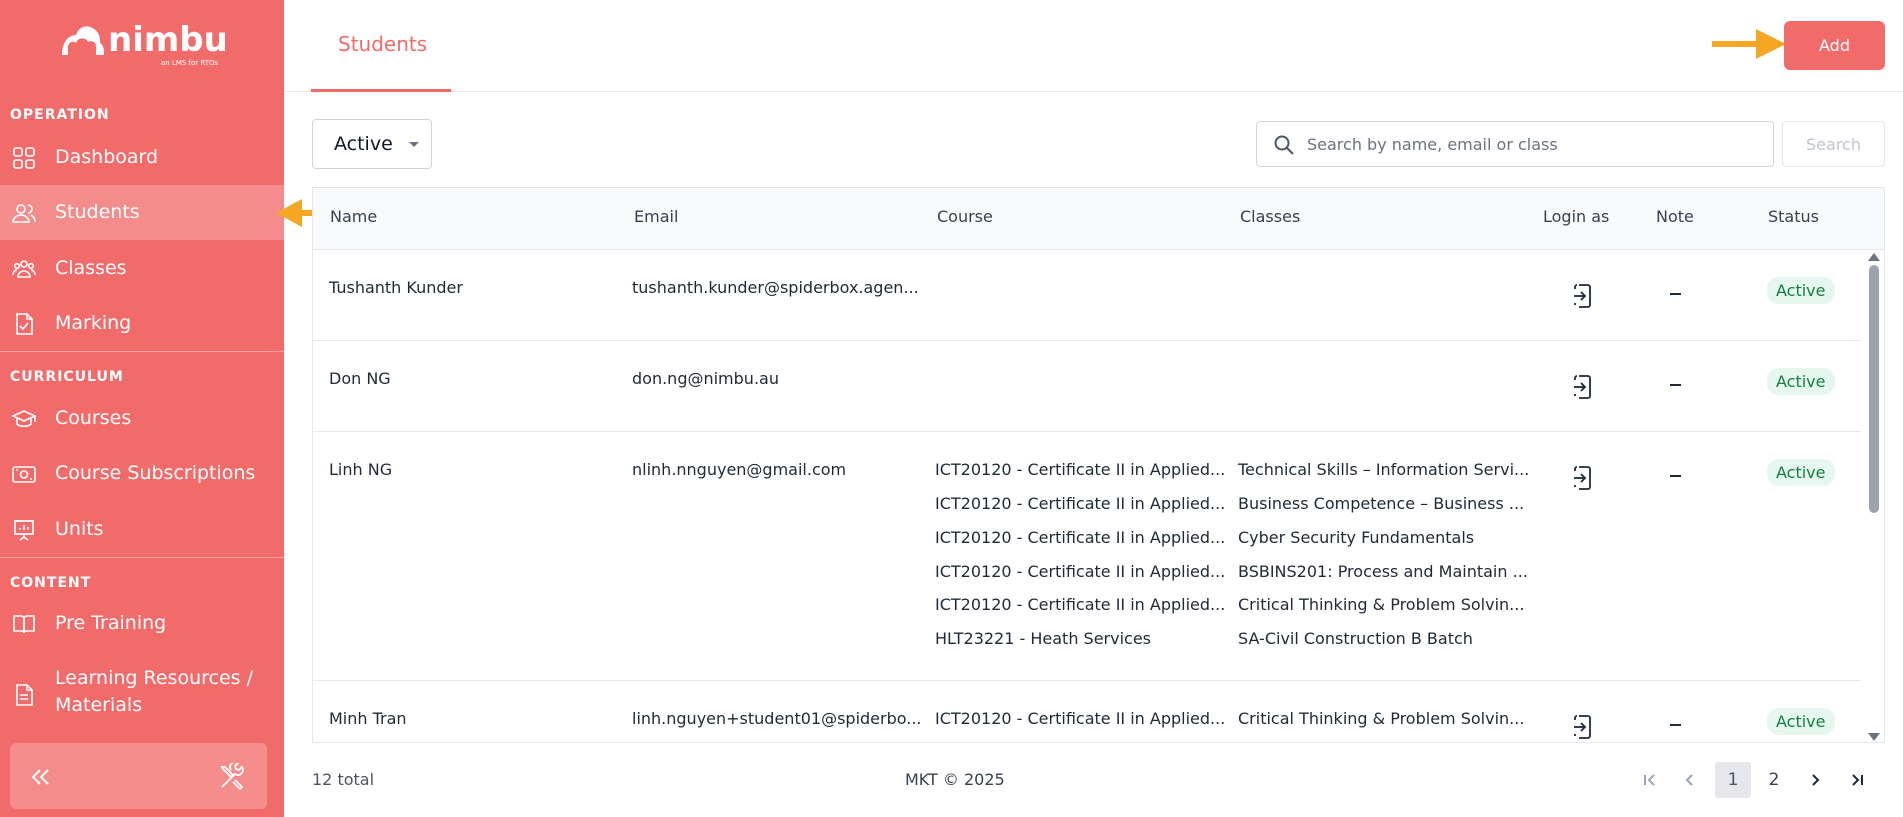  What do you see at coordinates (739, 469) in the screenshot?
I see `student-email: nlinh.nnguyen@gmail.com` at bounding box center [739, 469].